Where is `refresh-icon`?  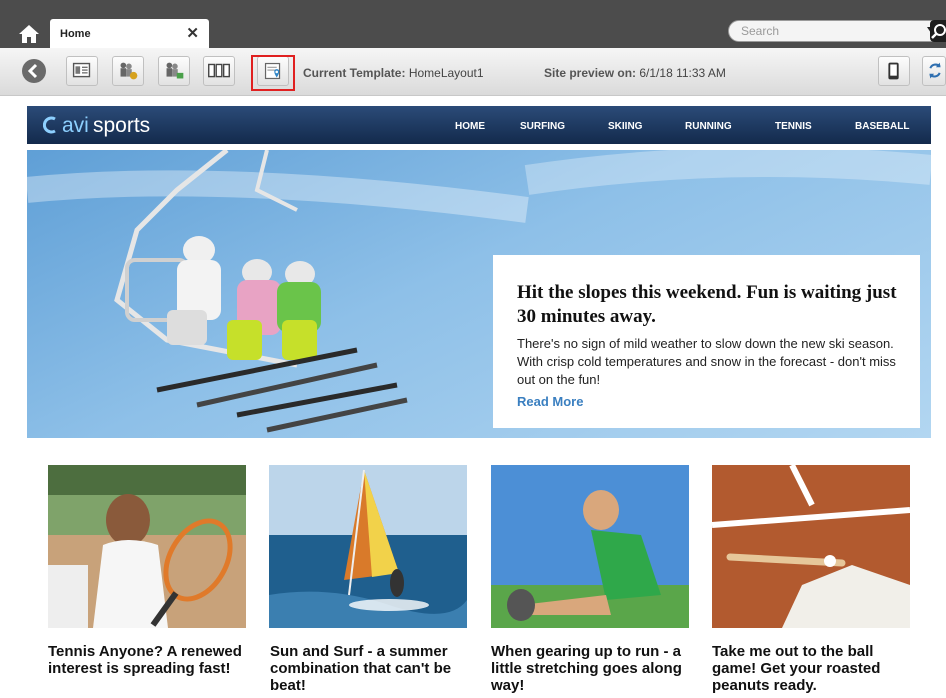 refresh-icon is located at coordinates (935, 70).